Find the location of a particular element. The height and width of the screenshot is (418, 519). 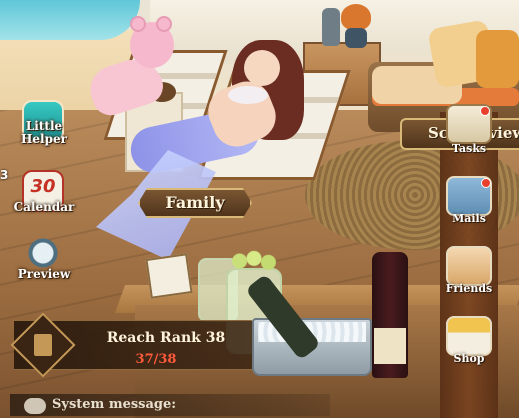

mails-label: Mails is located at coordinates (469, 218).